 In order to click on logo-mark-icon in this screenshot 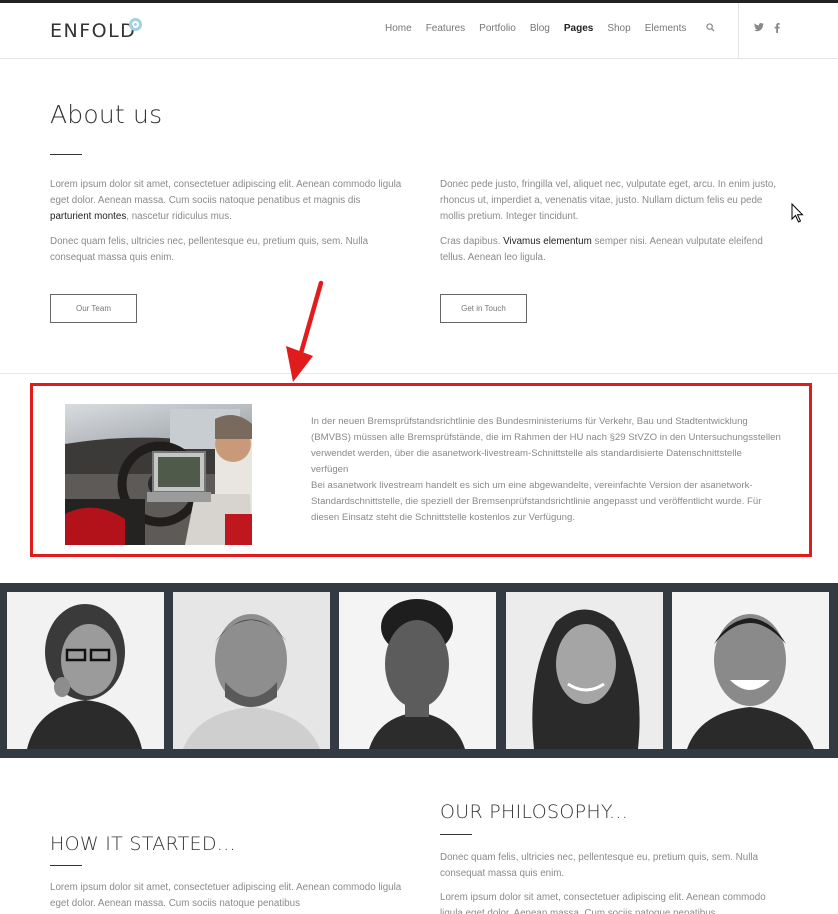, I will do `click(135, 24)`.